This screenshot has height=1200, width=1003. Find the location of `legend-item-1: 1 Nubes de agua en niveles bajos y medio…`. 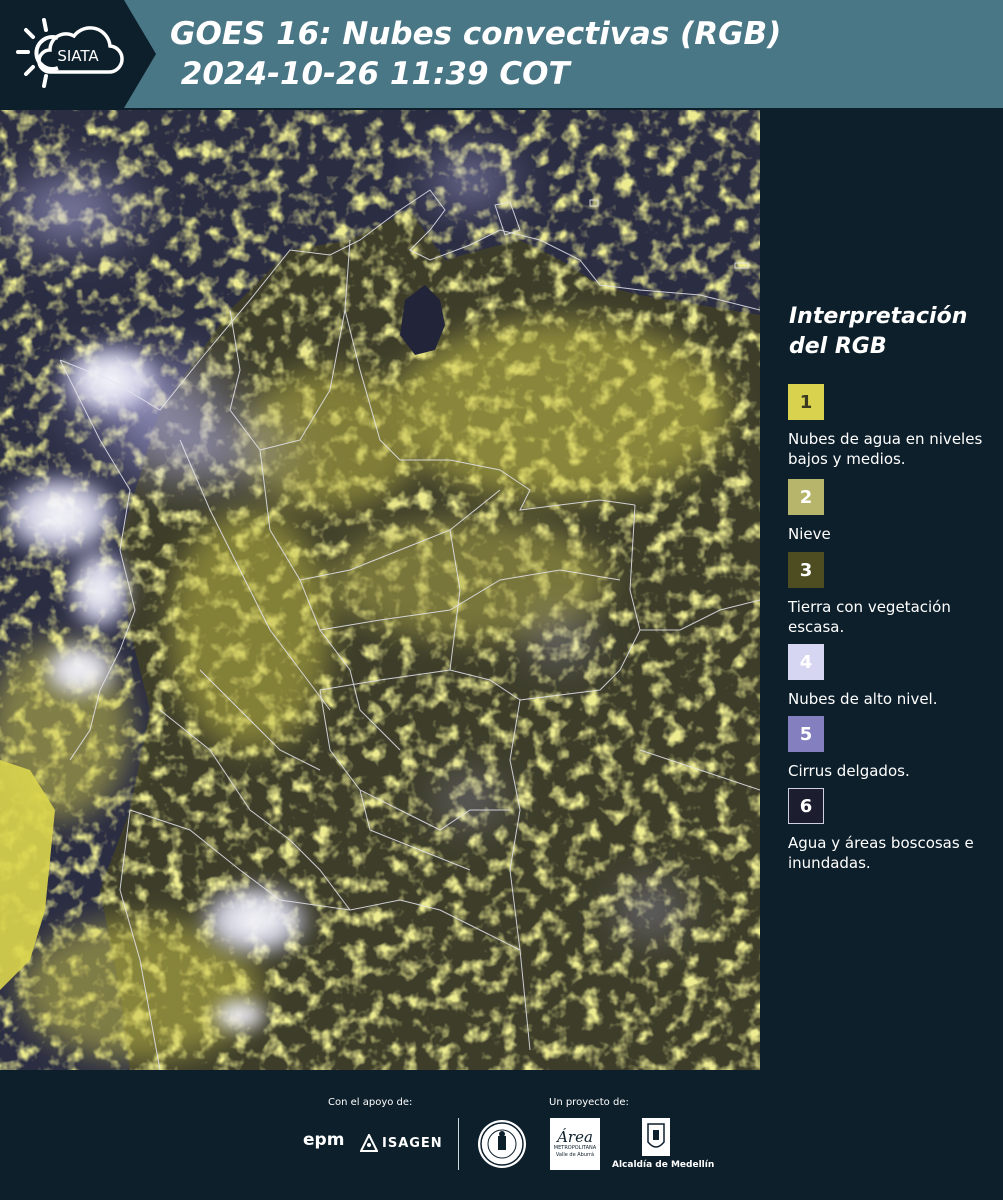

legend-item-1: 1 Nubes de agua en niveles bajos y medio… is located at coordinates (893, 426).